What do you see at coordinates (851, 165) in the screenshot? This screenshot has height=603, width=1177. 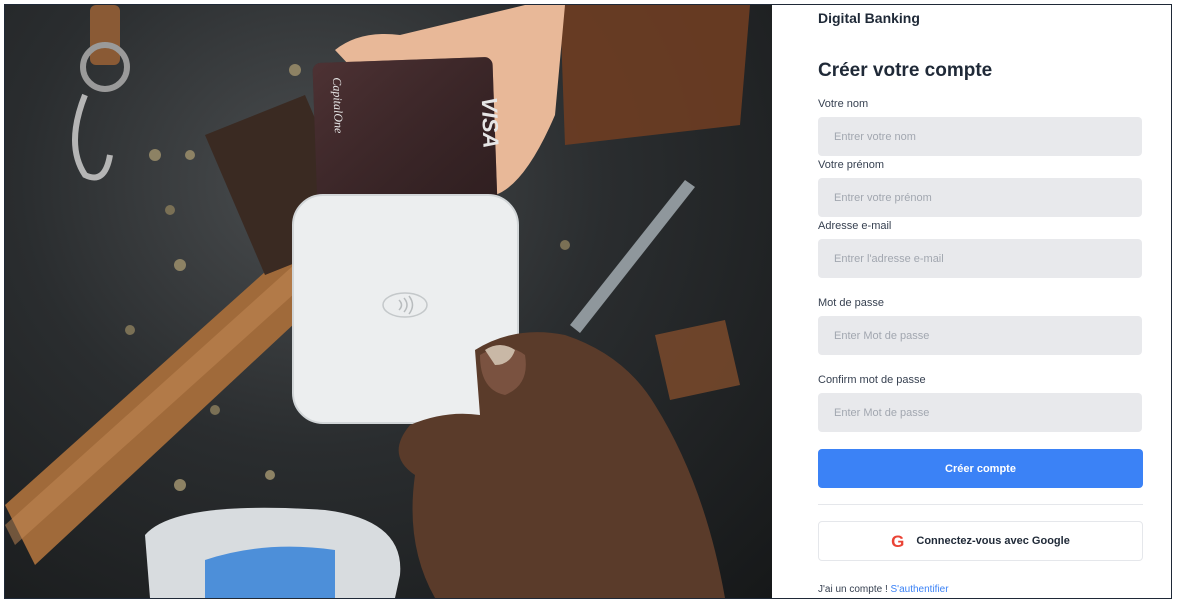 I see `first-name-label: Votre prénom` at bounding box center [851, 165].